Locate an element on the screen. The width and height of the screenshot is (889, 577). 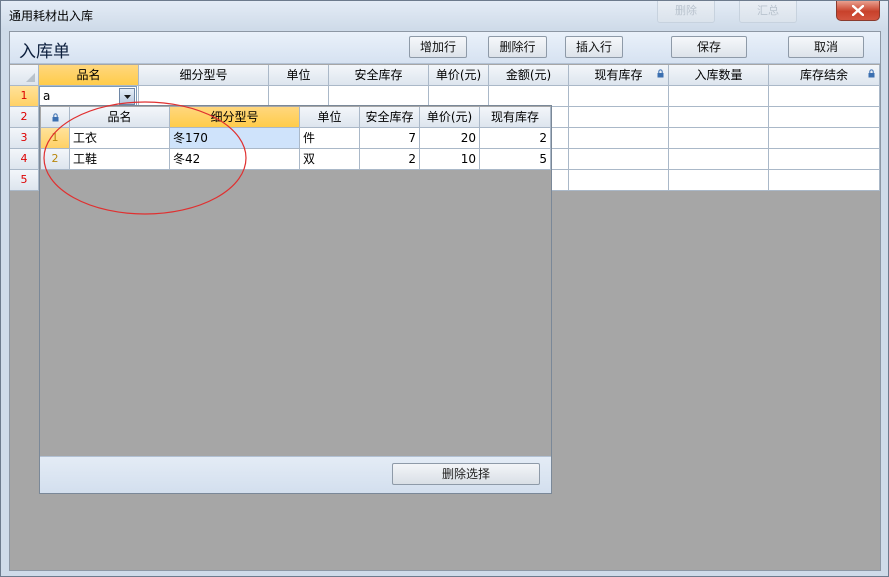
delete-selection-button: 删除选择 is located at coordinates (466, 474).